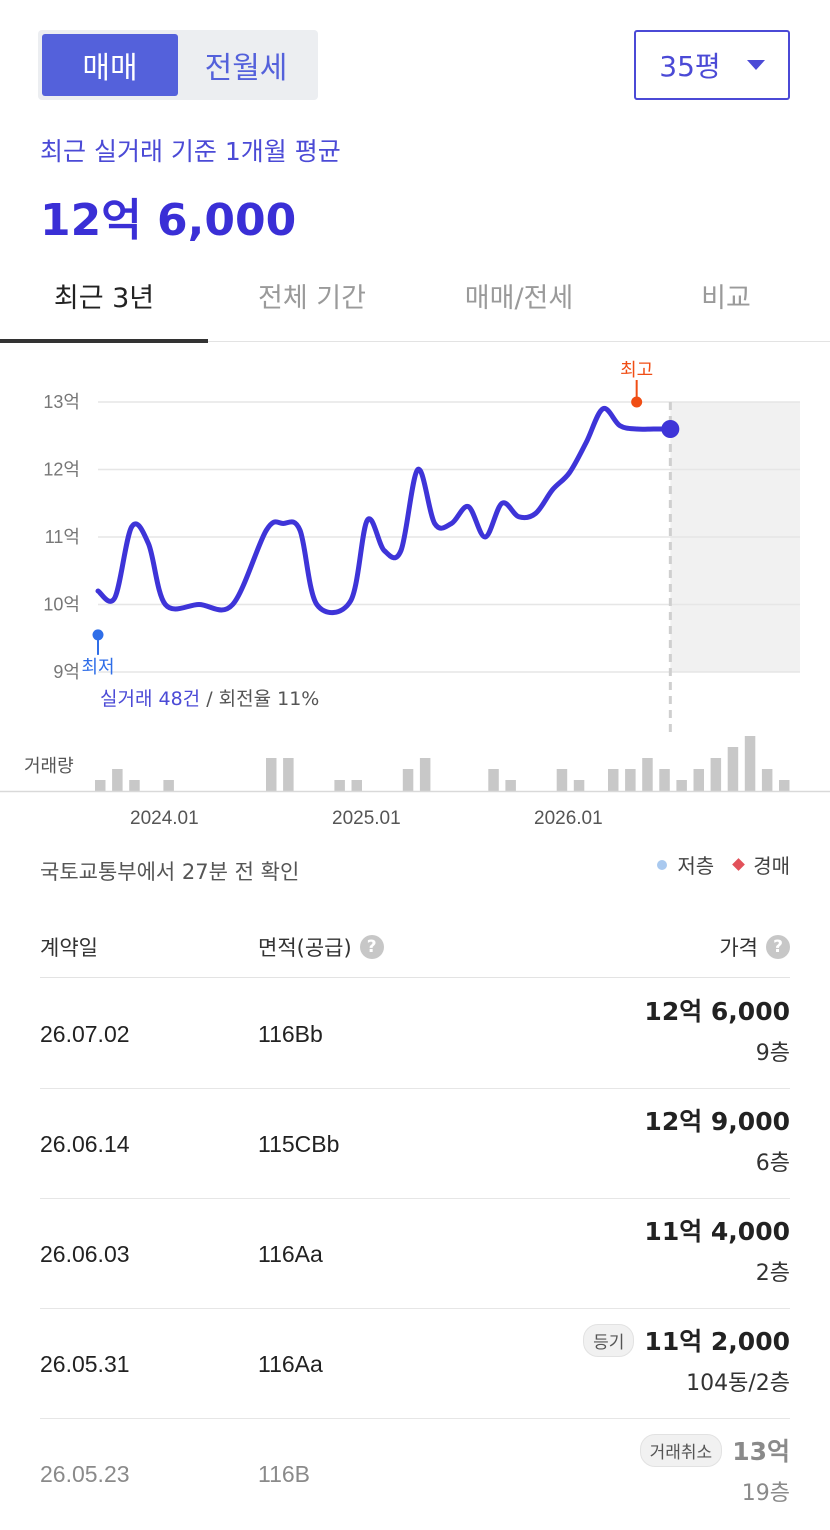  I want to click on contract-date: 26.05.23, so click(85, 1473).